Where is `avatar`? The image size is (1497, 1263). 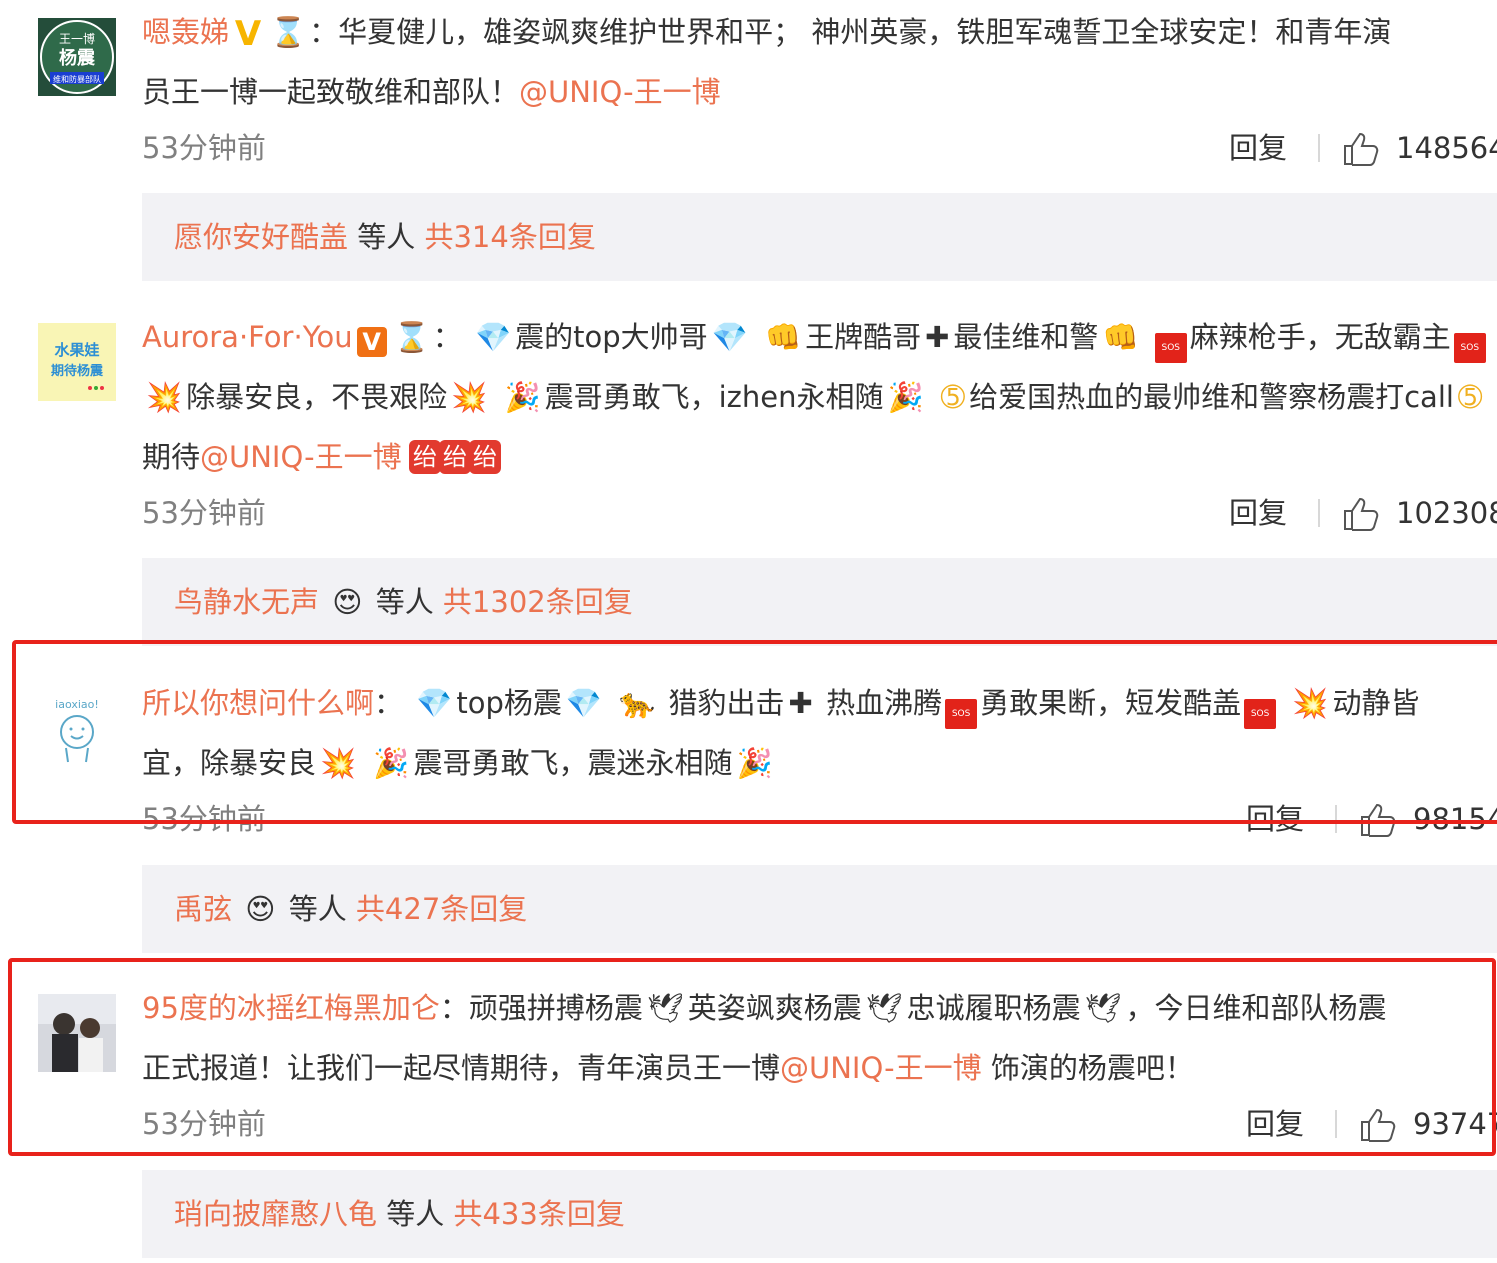 avatar is located at coordinates (77, 1033).